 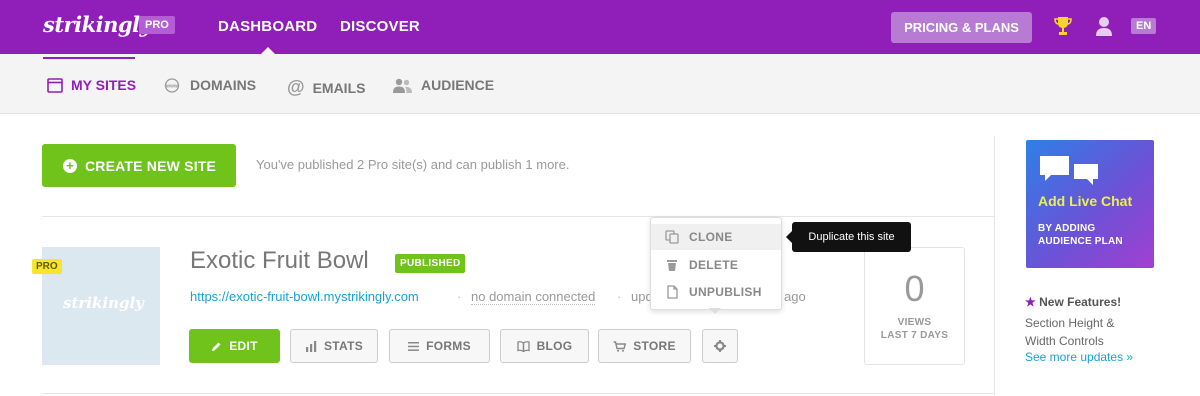 I want to click on store-label: STORE, so click(x=654, y=346).